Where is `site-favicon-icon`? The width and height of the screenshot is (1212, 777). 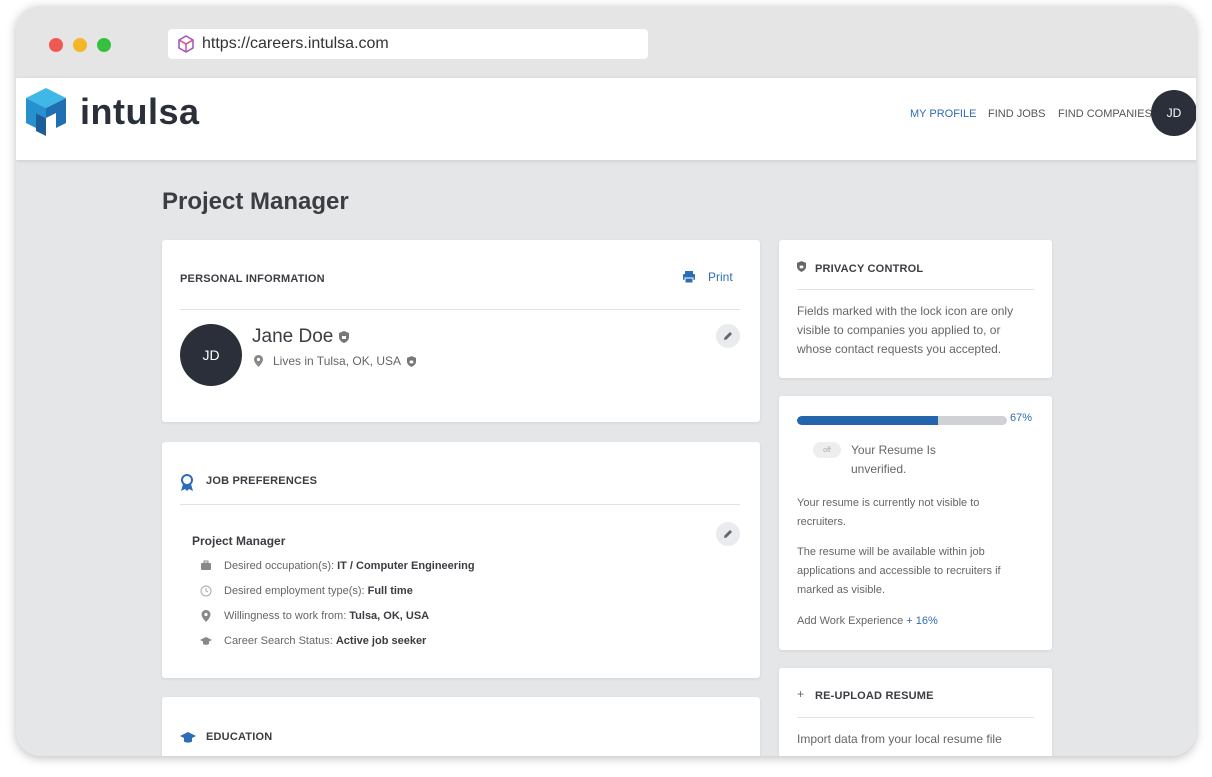
site-favicon-icon is located at coordinates (186, 44).